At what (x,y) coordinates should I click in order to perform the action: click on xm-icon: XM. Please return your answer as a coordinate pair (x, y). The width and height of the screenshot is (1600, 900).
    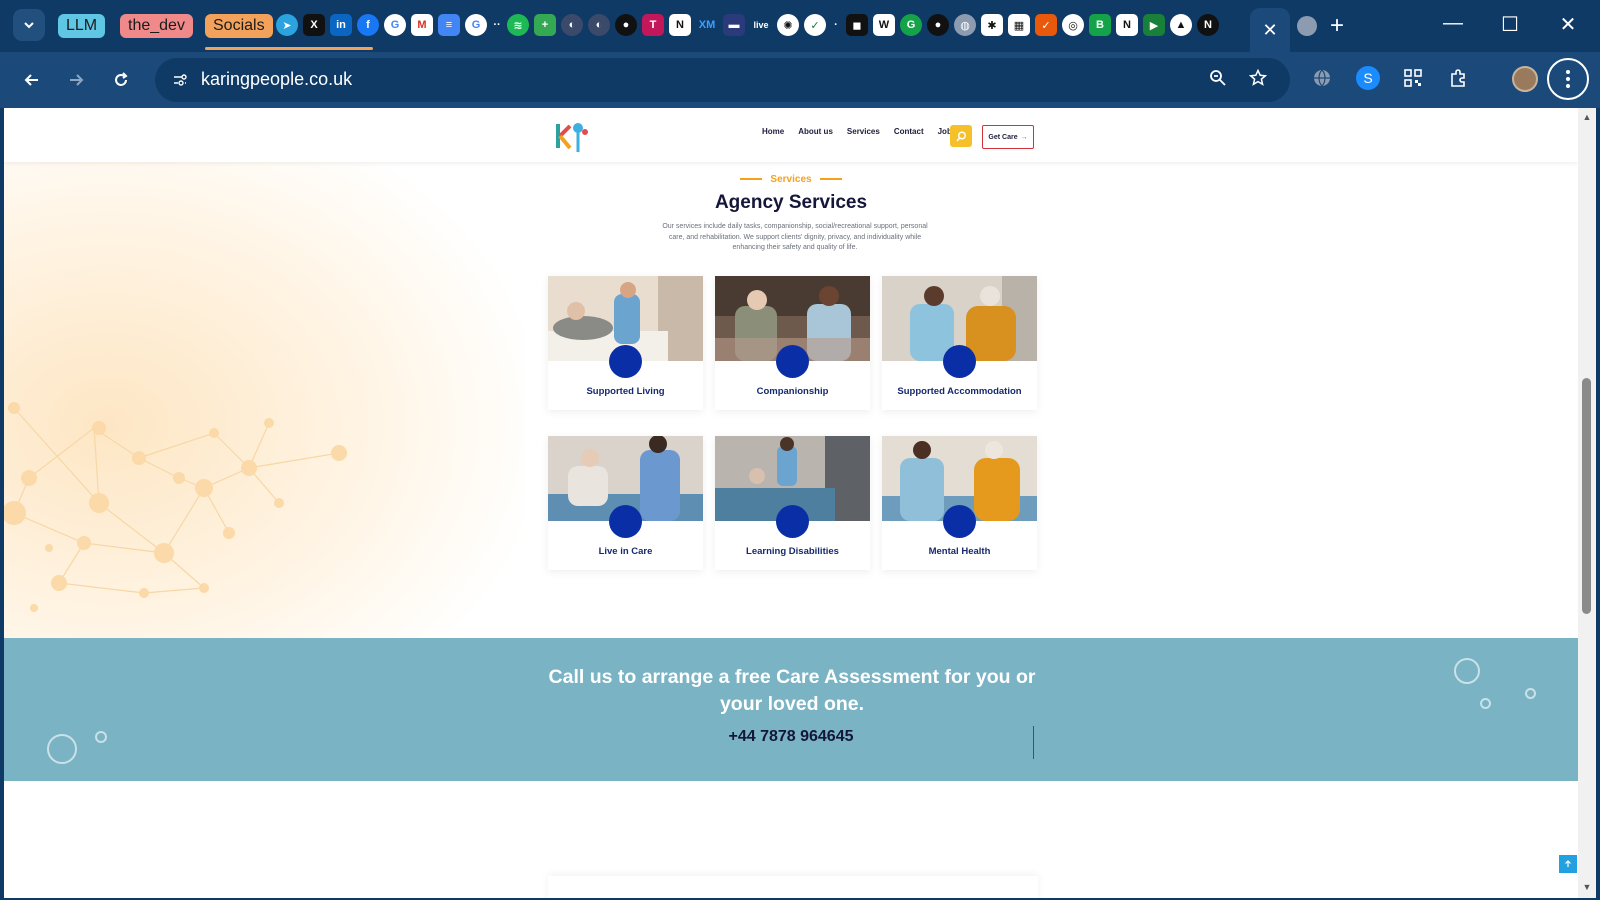
    Looking at the image, I should click on (707, 25).